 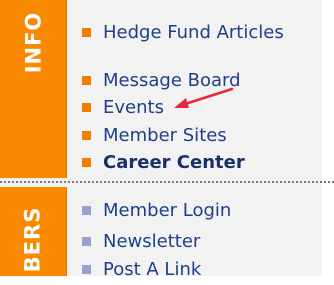 I want to click on sidebar-item-label: Member Sites, so click(x=165, y=135).